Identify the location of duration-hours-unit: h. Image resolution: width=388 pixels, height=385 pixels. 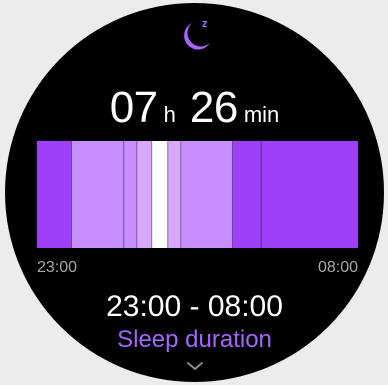
(169, 114).